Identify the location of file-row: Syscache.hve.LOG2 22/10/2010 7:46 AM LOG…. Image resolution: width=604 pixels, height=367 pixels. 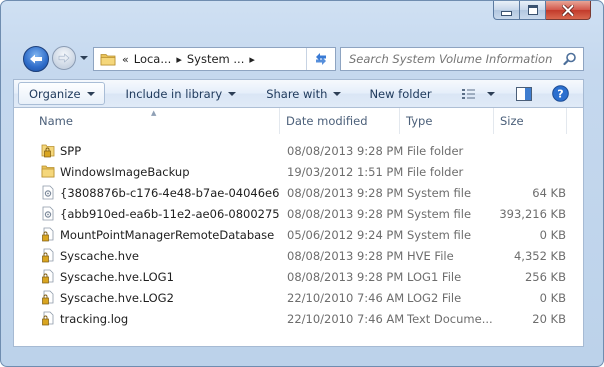
(298, 297).